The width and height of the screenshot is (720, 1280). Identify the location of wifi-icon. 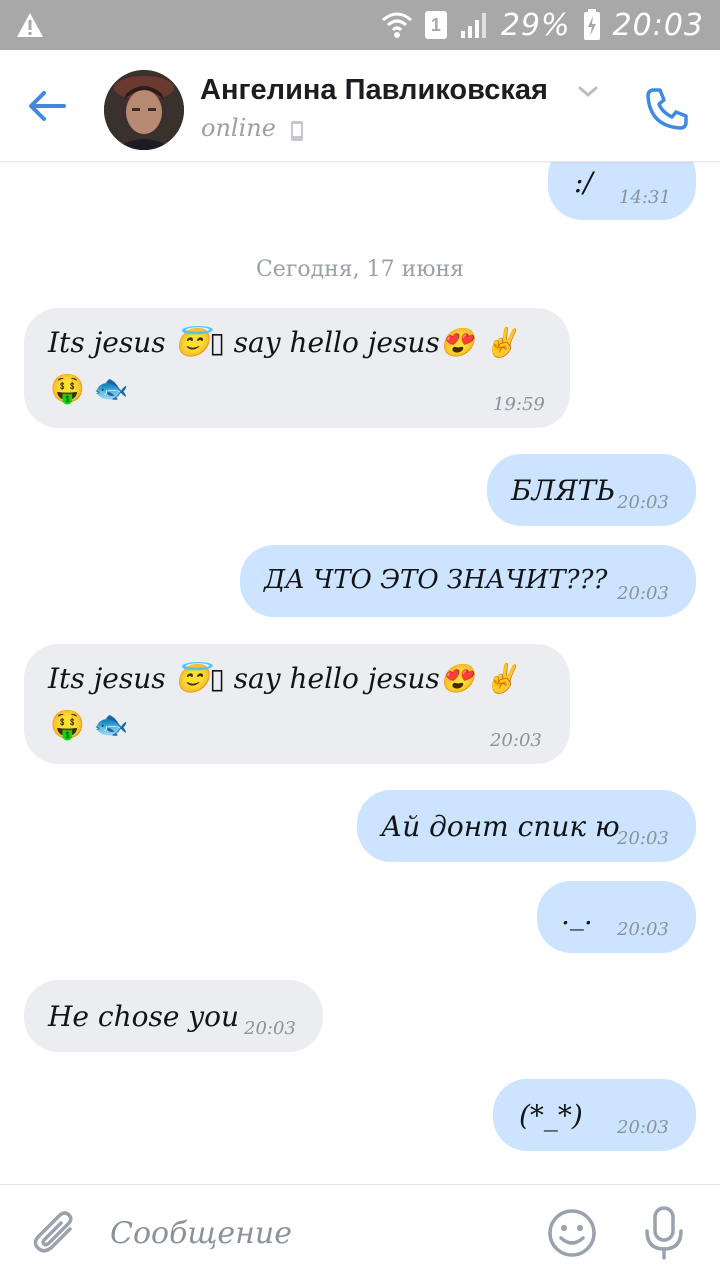
(396, 25).